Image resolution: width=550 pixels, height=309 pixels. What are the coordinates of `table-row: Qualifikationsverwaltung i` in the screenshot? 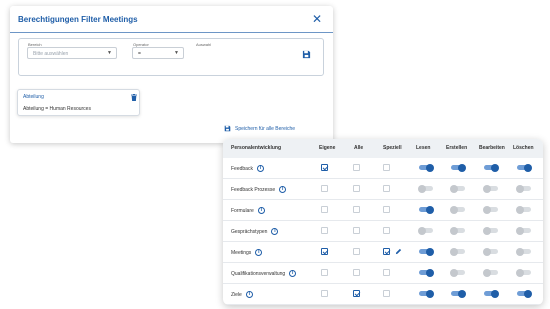 It's located at (383, 273).